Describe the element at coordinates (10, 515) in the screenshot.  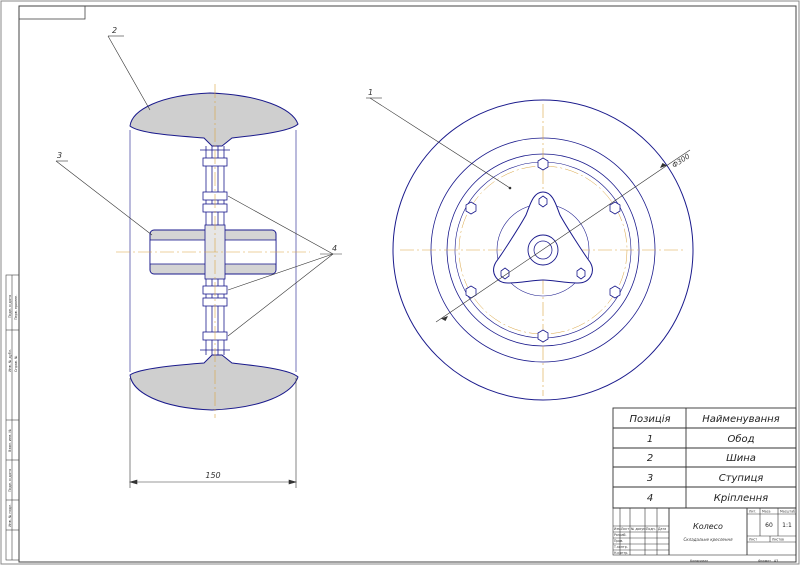
I see `side-label-4: Инв. № подл.` at that location.